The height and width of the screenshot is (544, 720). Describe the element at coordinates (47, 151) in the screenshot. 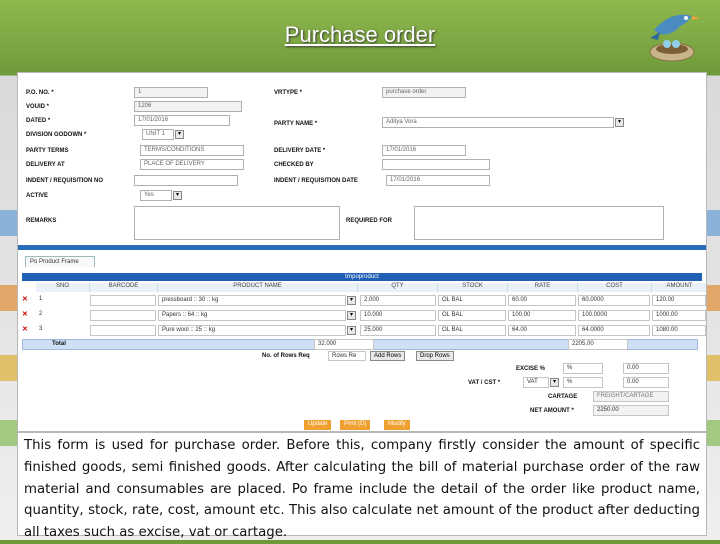

I see `party-terms-label: PARTY TERMS` at that location.